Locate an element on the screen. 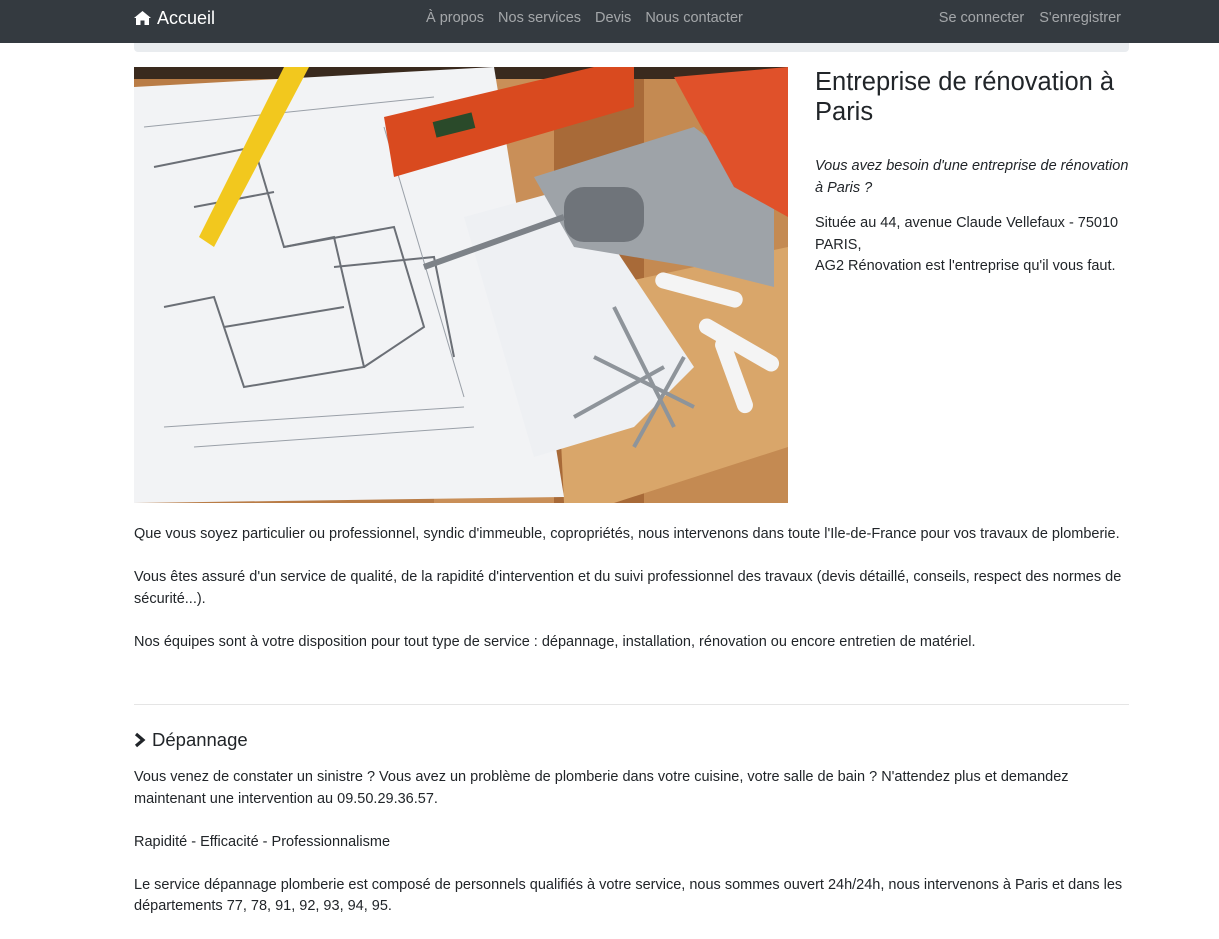 The width and height of the screenshot is (1219, 939). nav-link-nous-contacter: Nous contacter is located at coordinates (694, 18).